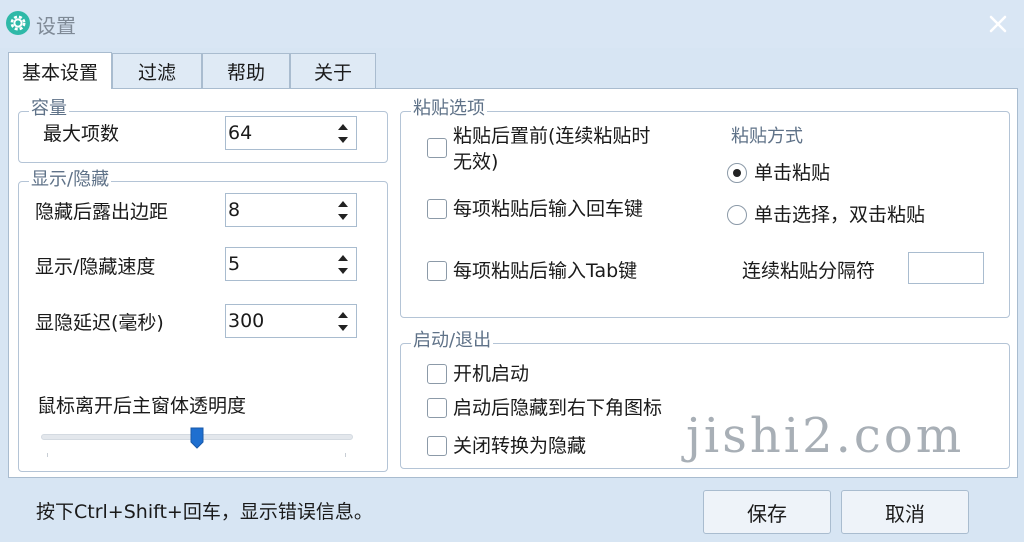 The width and height of the screenshot is (1024, 542). What do you see at coordinates (102, 212) in the screenshot?
I see `edge-label: 隐藏后露出边距` at bounding box center [102, 212].